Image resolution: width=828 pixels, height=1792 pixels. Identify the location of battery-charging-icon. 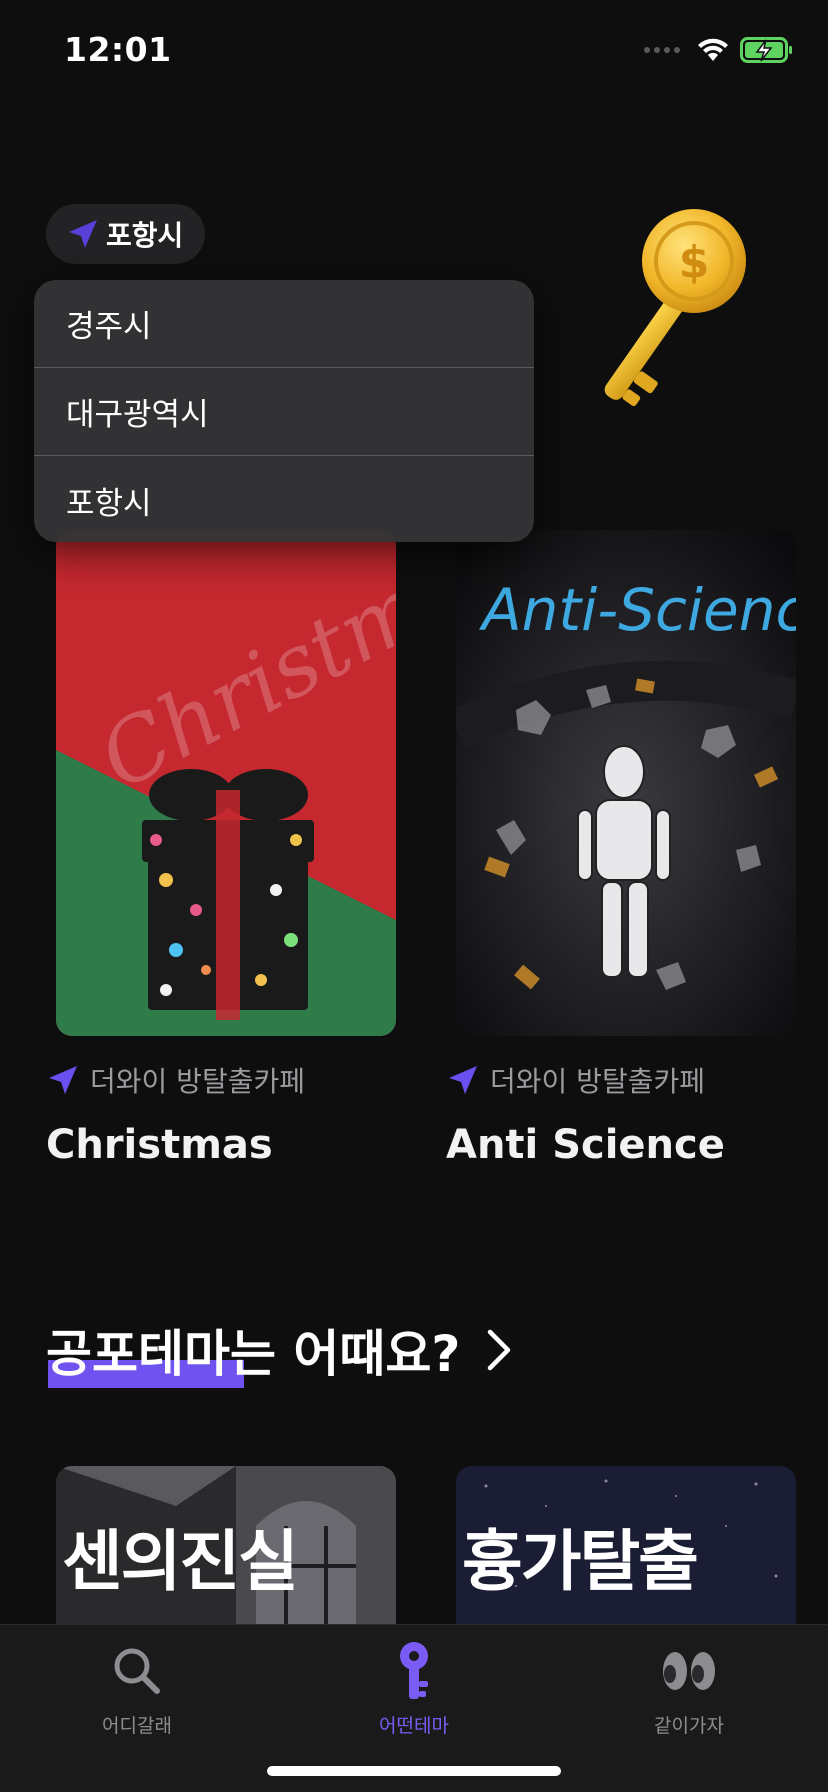
(766, 50).